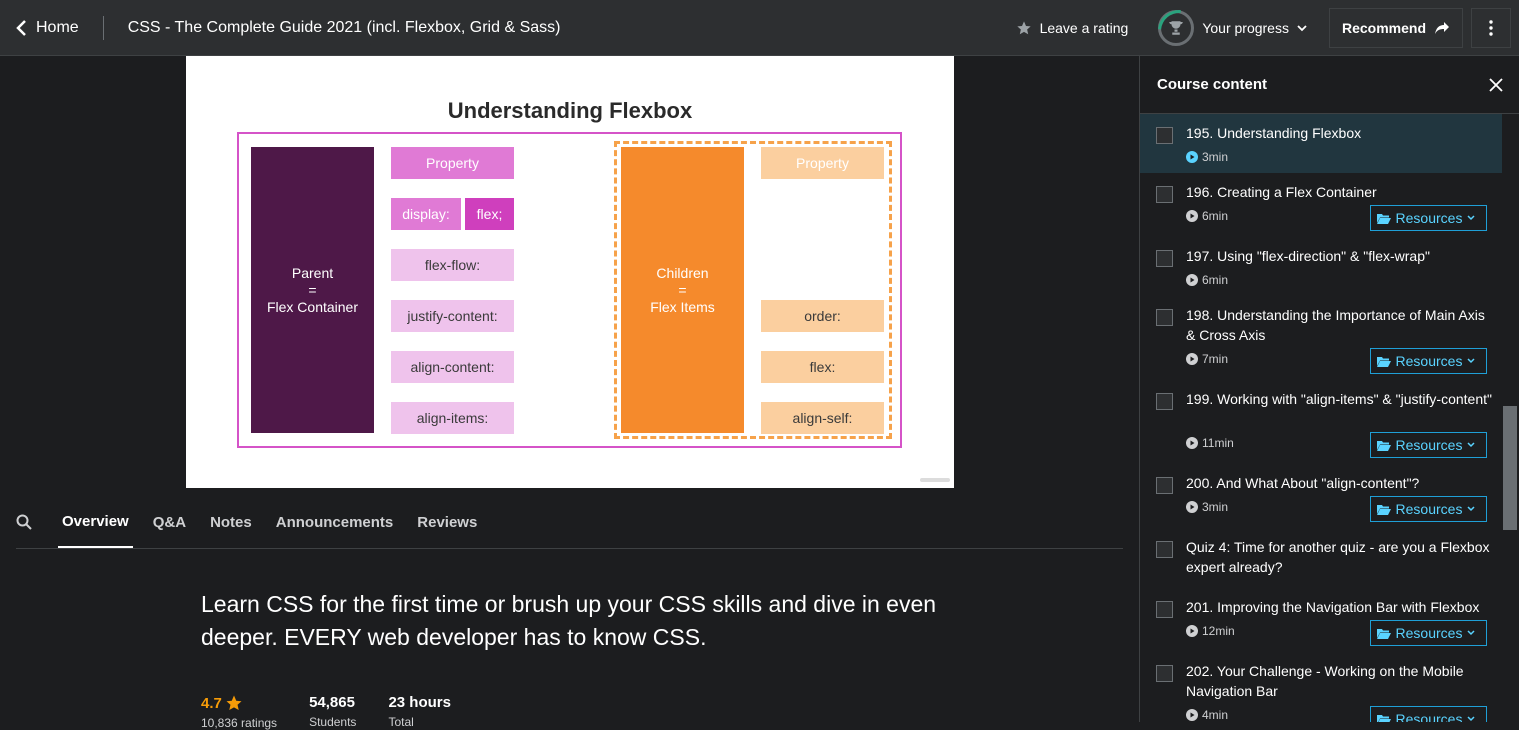 The width and height of the screenshot is (1519, 730). Describe the element at coordinates (1281, 192) in the screenshot. I see `lecture-title: 196. Creating a Flex Container` at that location.